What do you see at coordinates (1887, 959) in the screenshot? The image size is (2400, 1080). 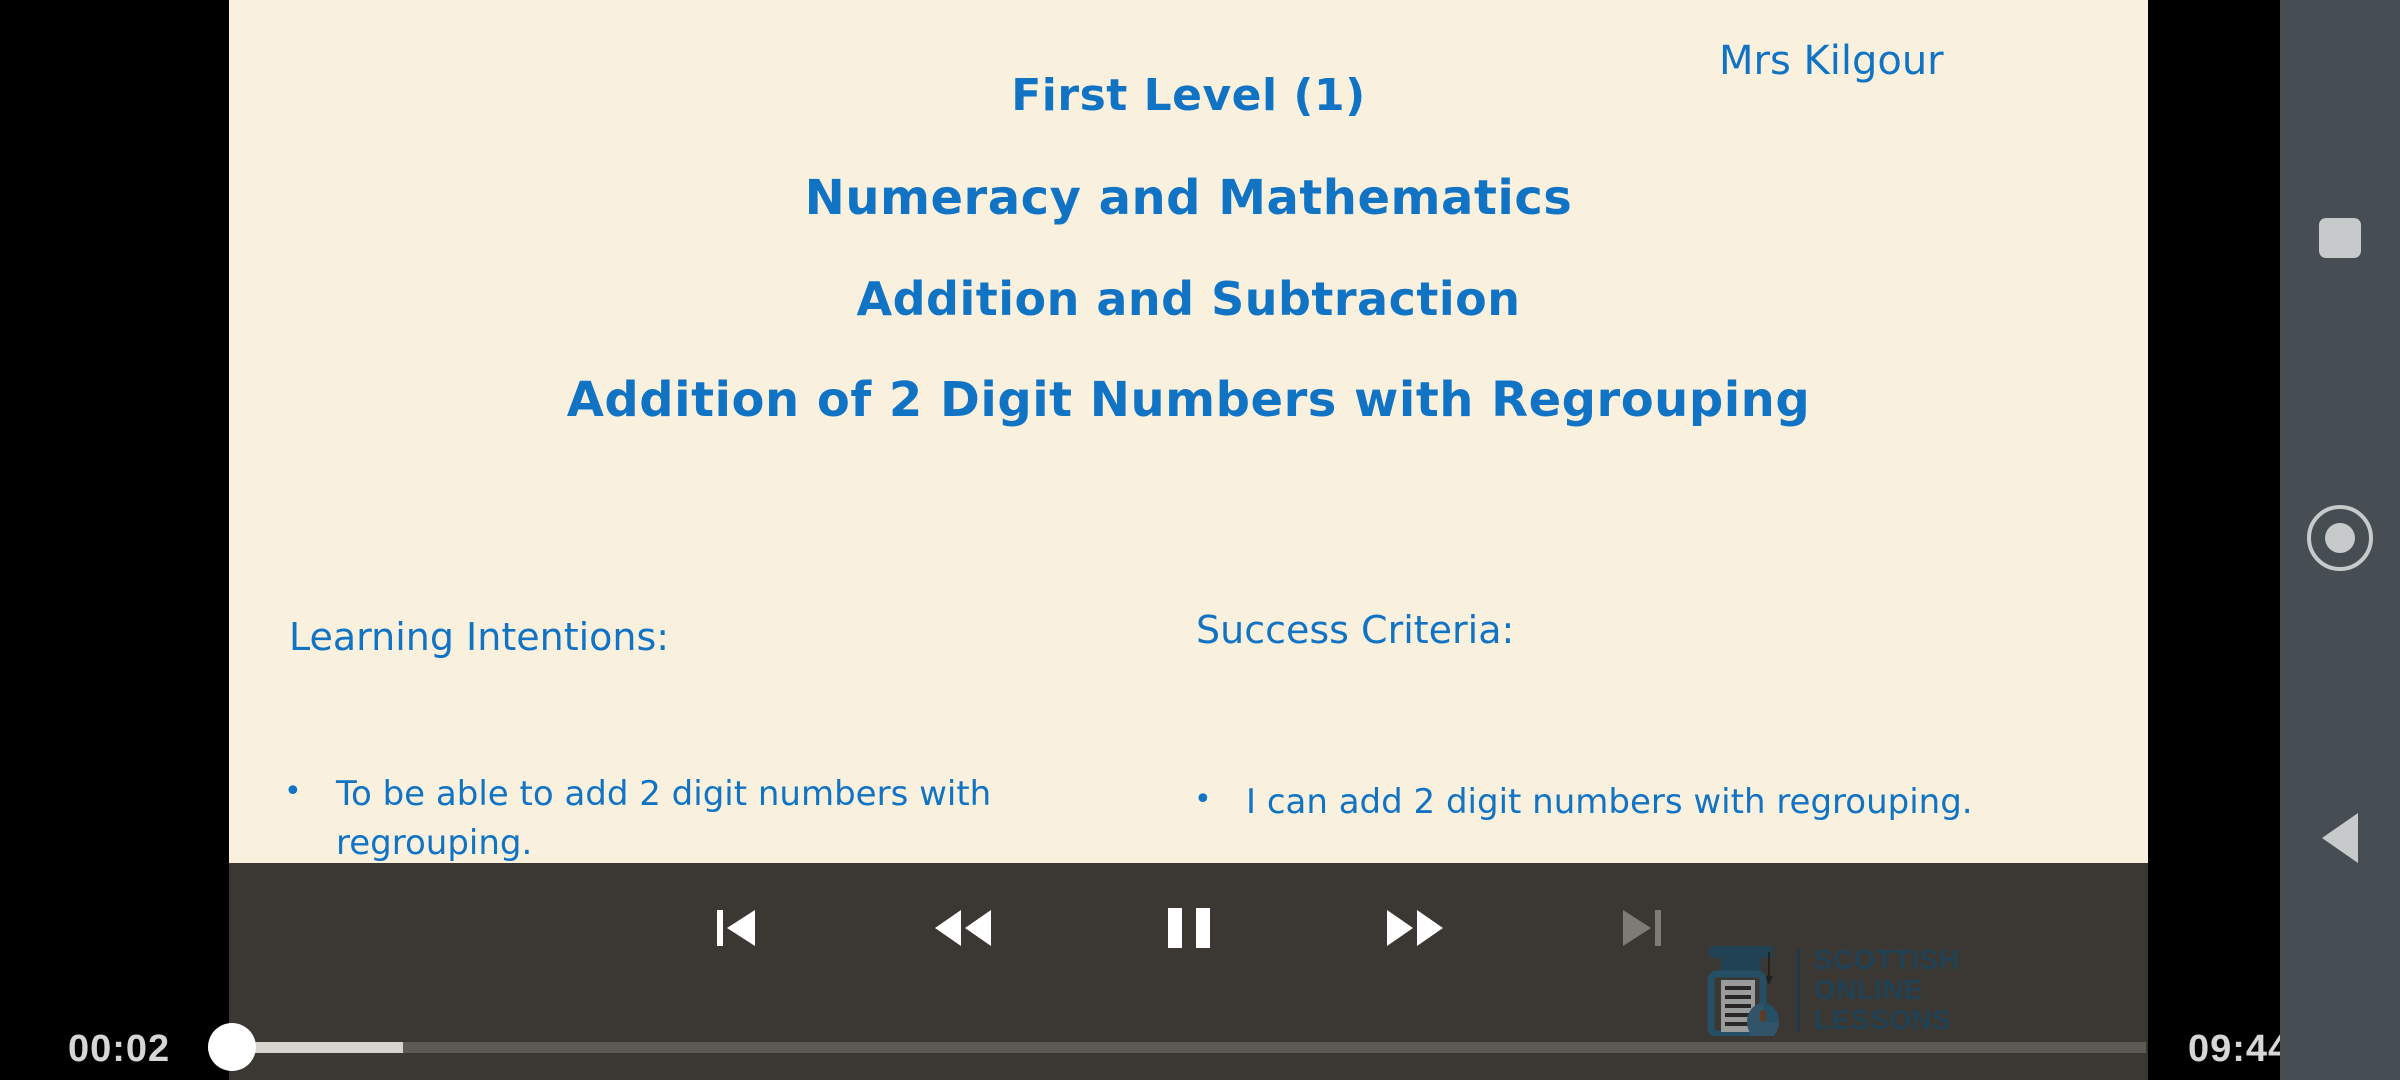 I see `logo-word-1: SCOTTISH` at bounding box center [1887, 959].